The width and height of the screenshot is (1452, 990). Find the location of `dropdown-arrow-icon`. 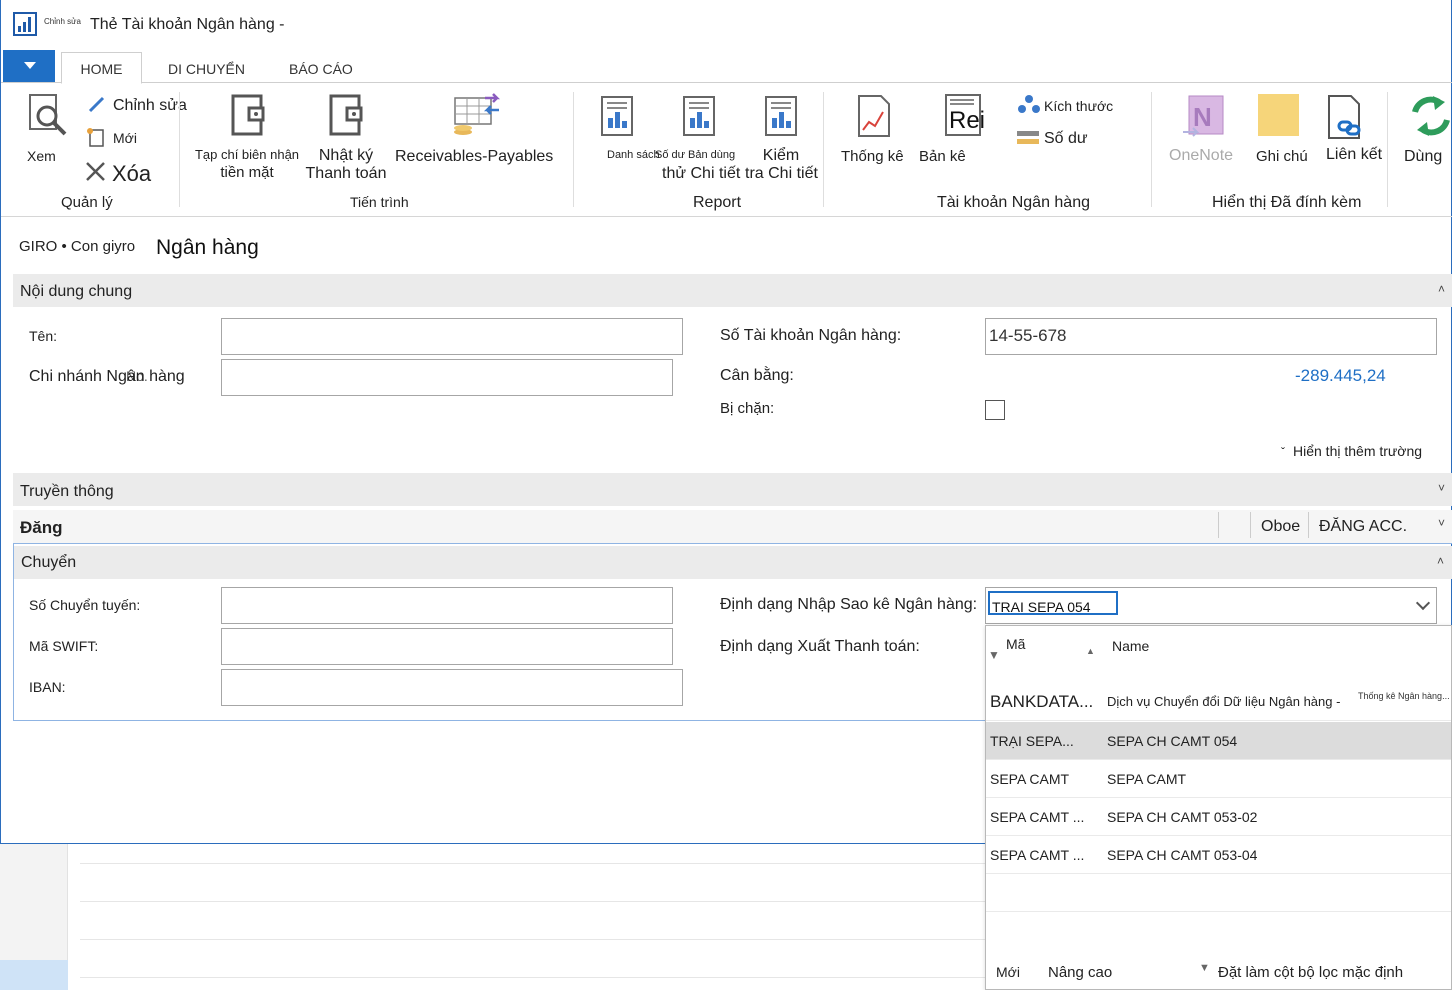

dropdown-arrow-icon is located at coordinates (30, 65).